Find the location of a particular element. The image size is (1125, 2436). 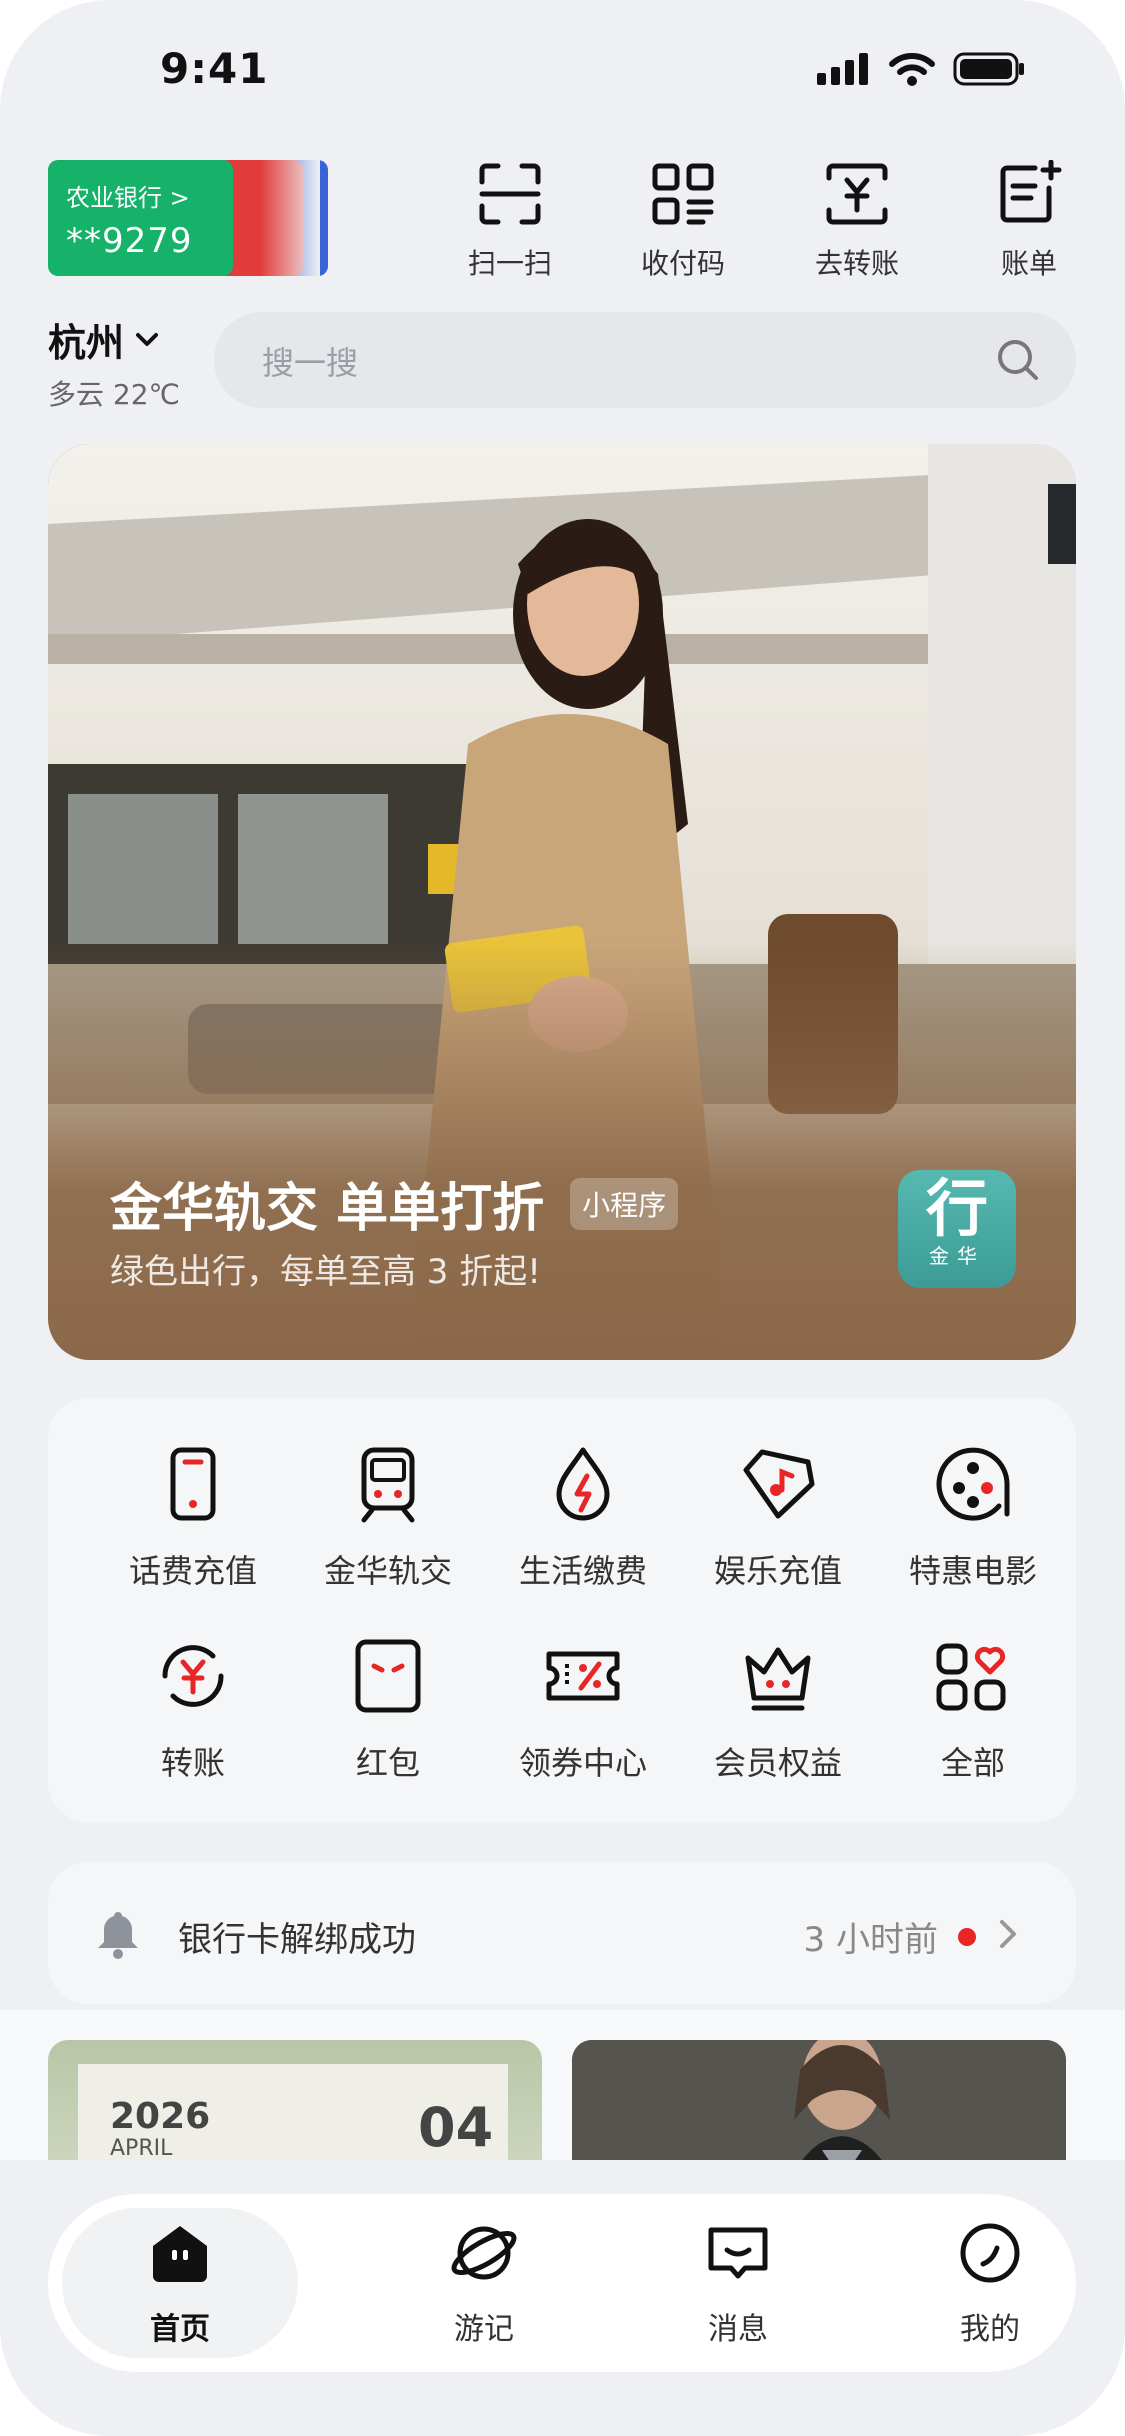

service-member-benefits: 会员权益 is located at coordinates (778, 1710).